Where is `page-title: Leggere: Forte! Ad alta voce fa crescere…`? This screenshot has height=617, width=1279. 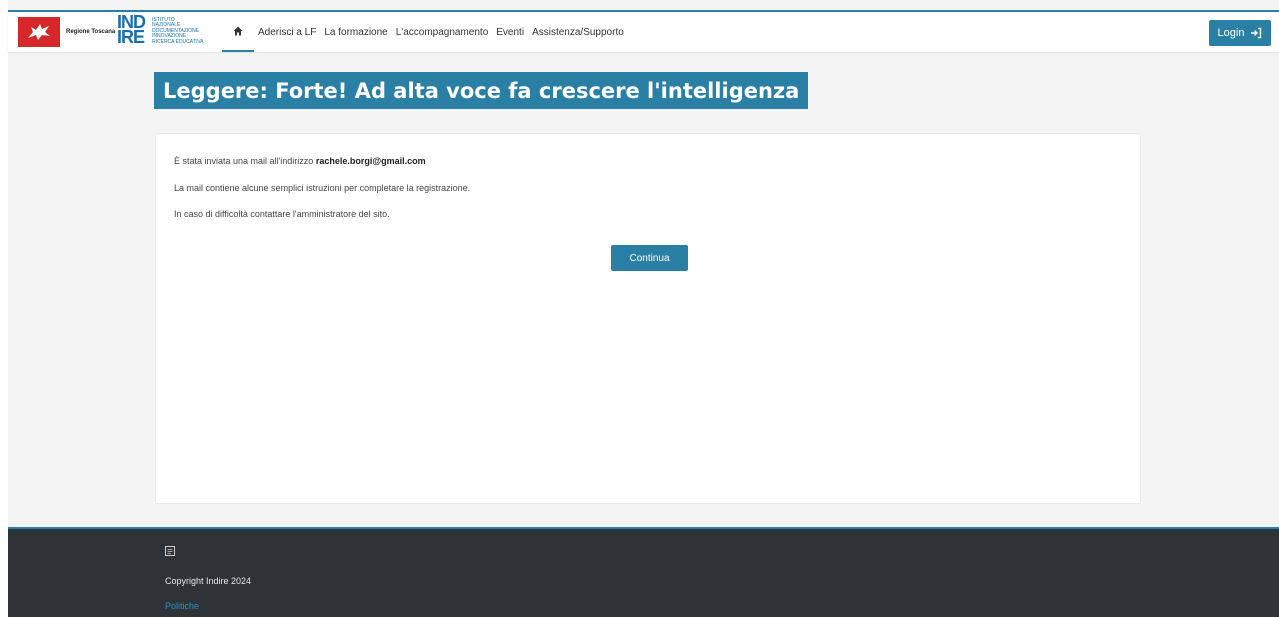 page-title: Leggere: Forte! Ad alta voce fa crescere… is located at coordinates (481, 90).